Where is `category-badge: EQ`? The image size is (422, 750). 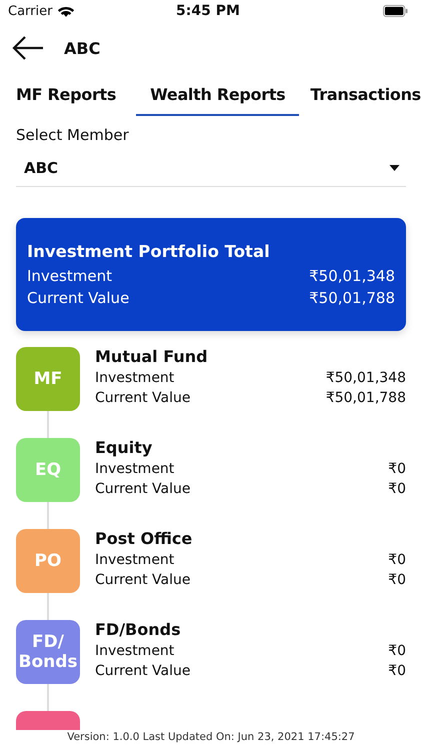 category-badge: EQ is located at coordinates (48, 470).